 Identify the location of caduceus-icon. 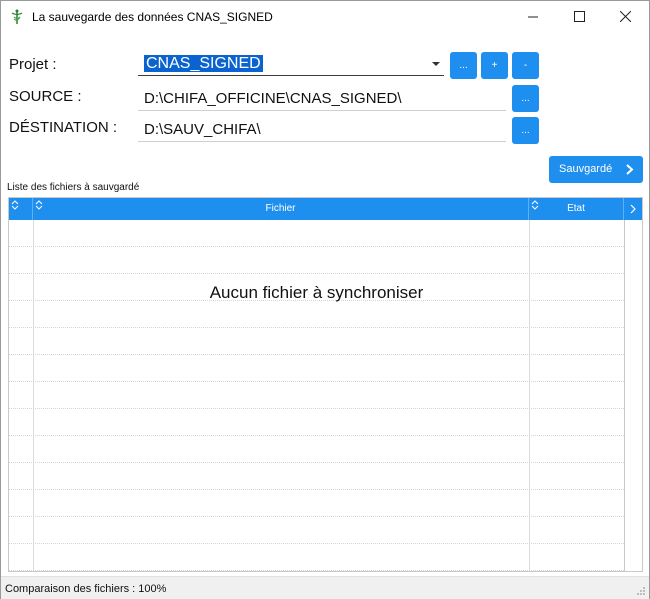
(17, 16).